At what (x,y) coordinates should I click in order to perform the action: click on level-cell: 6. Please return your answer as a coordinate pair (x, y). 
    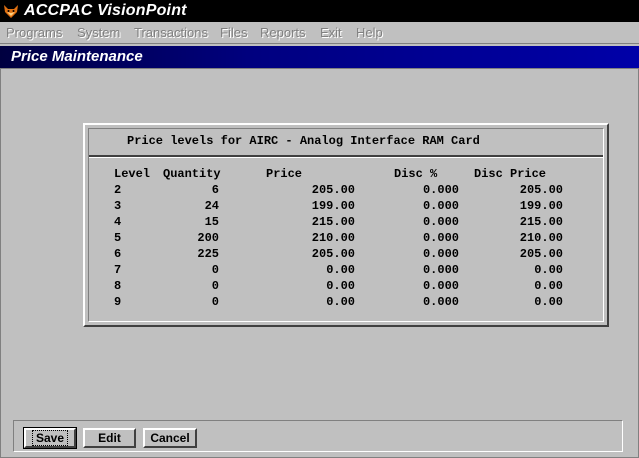
    Looking at the image, I should click on (118, 254).